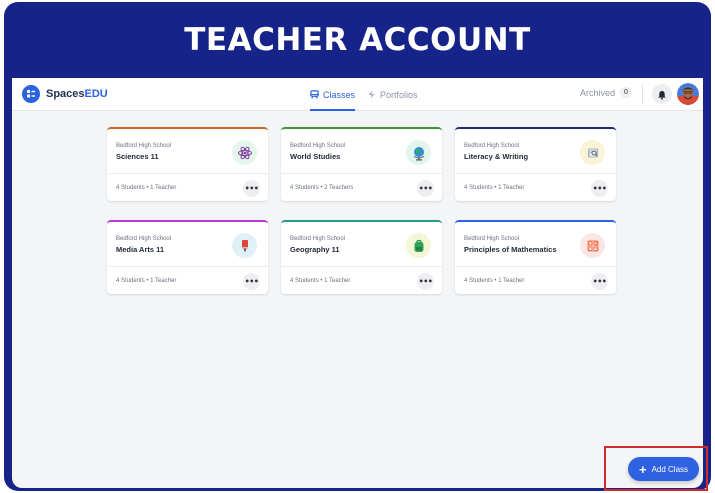  I want to click on archived-button: Archived 0, so click(606, 92).